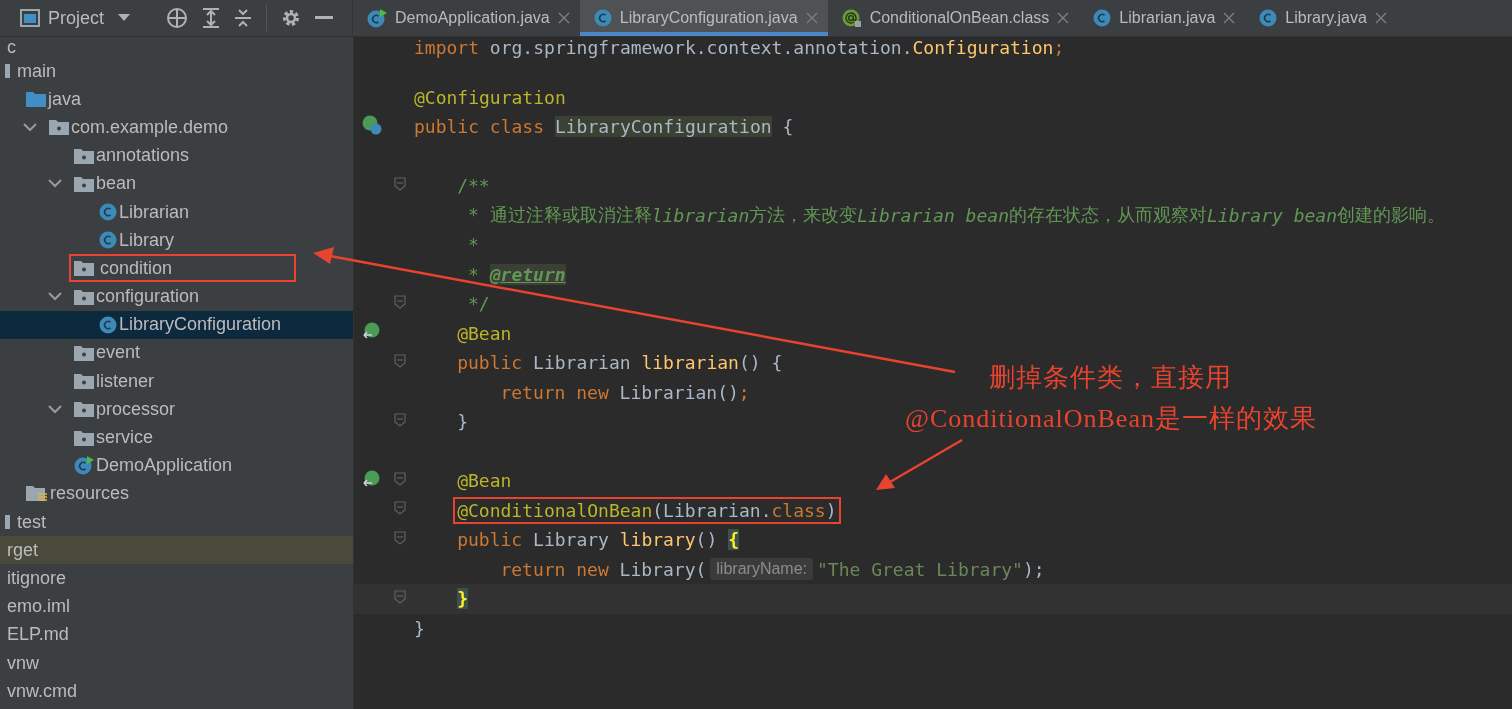  What do you see at coordinates (176, 240) in the screenshot?
I see `tree-item: Library` at bounding box center [176, 240].